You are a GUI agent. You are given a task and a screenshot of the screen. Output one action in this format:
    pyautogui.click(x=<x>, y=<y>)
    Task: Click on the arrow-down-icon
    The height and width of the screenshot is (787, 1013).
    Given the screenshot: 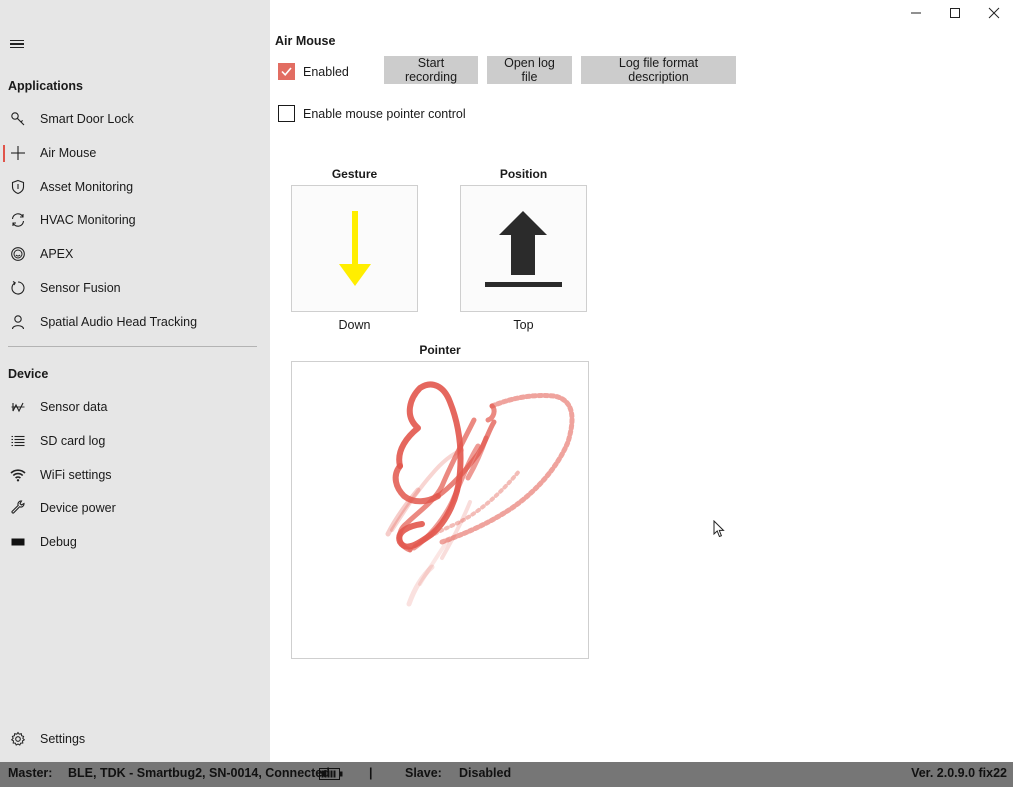 What is the action you would take?
    pyautogui.click(x=355, y=248)
    